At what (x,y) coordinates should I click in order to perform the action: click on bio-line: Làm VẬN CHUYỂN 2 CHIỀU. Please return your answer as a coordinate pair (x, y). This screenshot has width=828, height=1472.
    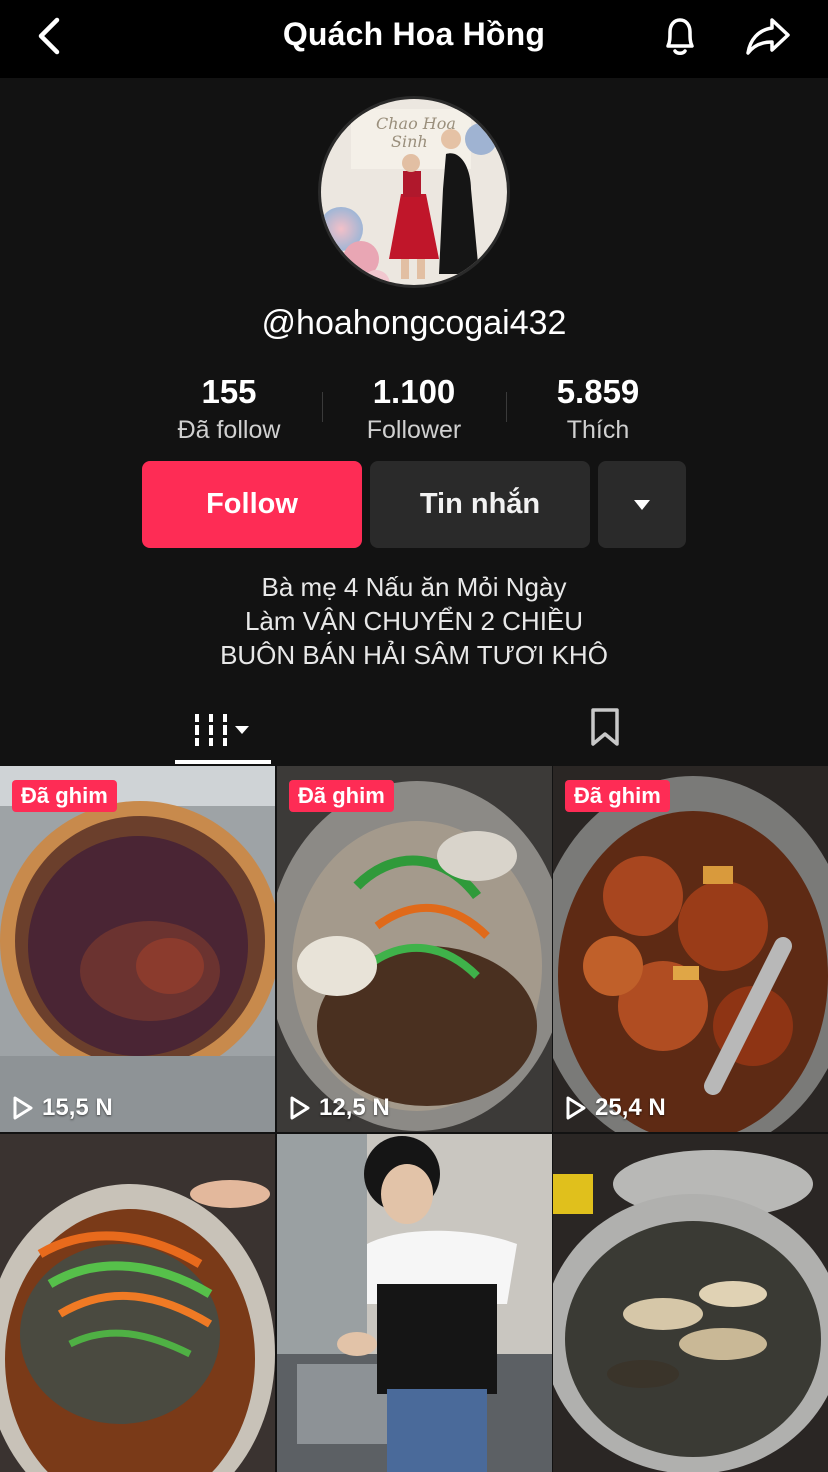
    Looking at the image, I should click on (414, 621).